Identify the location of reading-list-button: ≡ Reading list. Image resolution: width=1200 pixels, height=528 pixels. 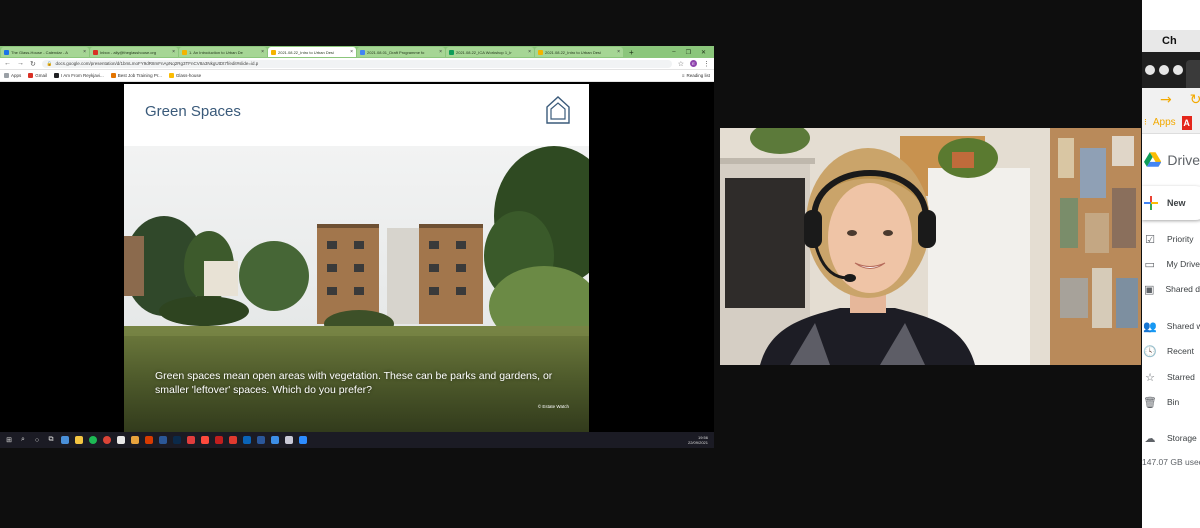
(696, 75).